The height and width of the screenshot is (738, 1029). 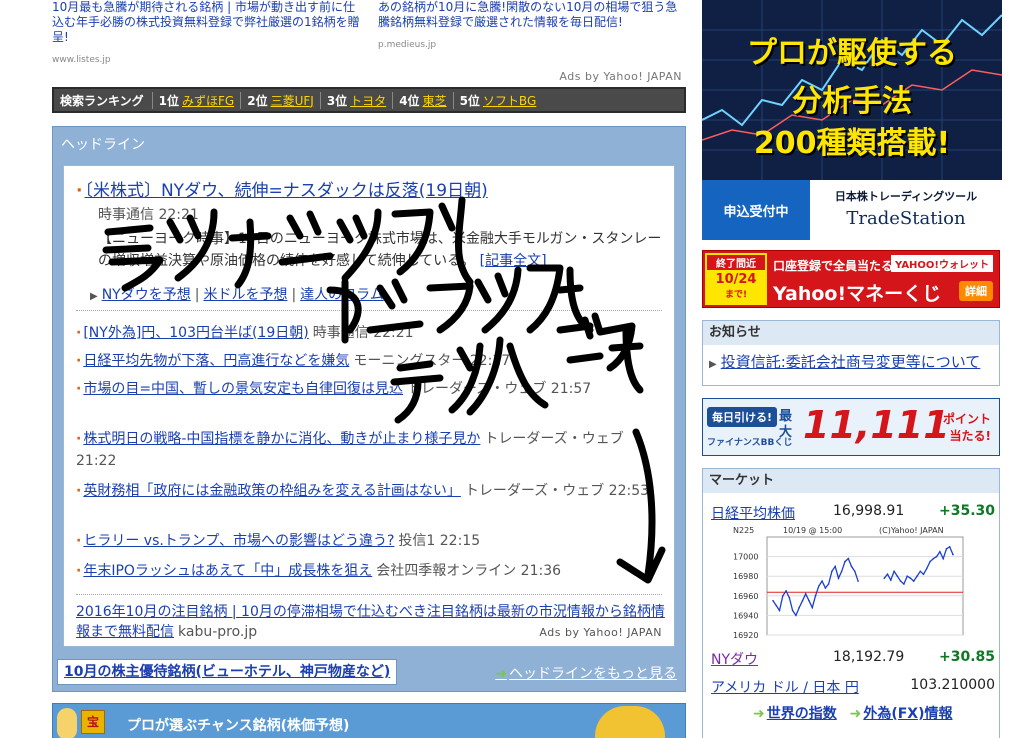 I want to click on max-label: 最大, so click(x=786, y=424).